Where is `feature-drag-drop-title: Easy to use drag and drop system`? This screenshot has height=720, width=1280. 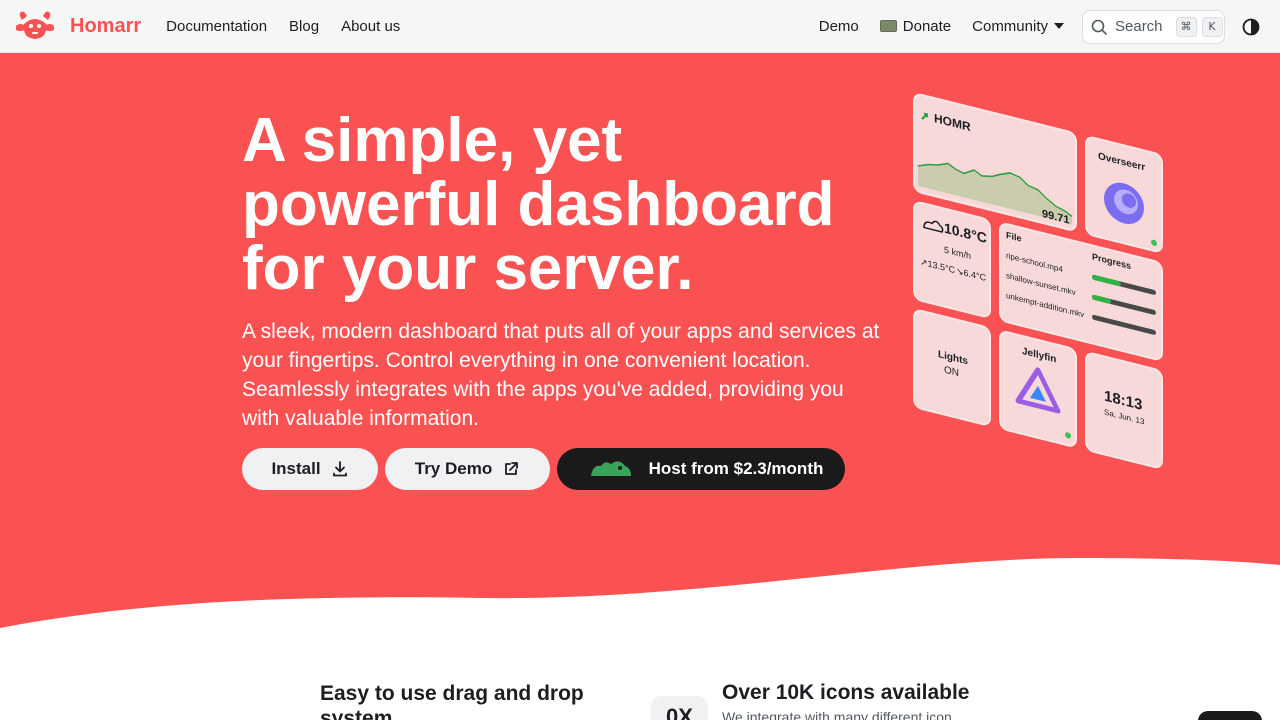 feature-drag-drop-title: Easy to use drag and drop system is located at coordinates (452, 700).